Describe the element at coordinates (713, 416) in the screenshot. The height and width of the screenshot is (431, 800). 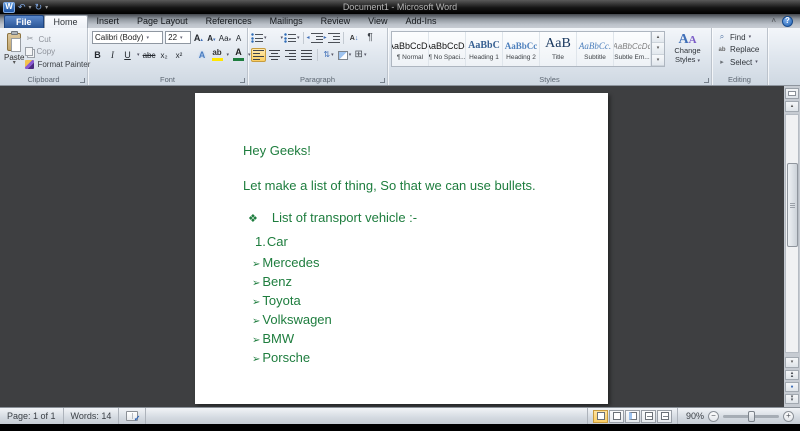
I see `zoom-out-button: −` at that location.